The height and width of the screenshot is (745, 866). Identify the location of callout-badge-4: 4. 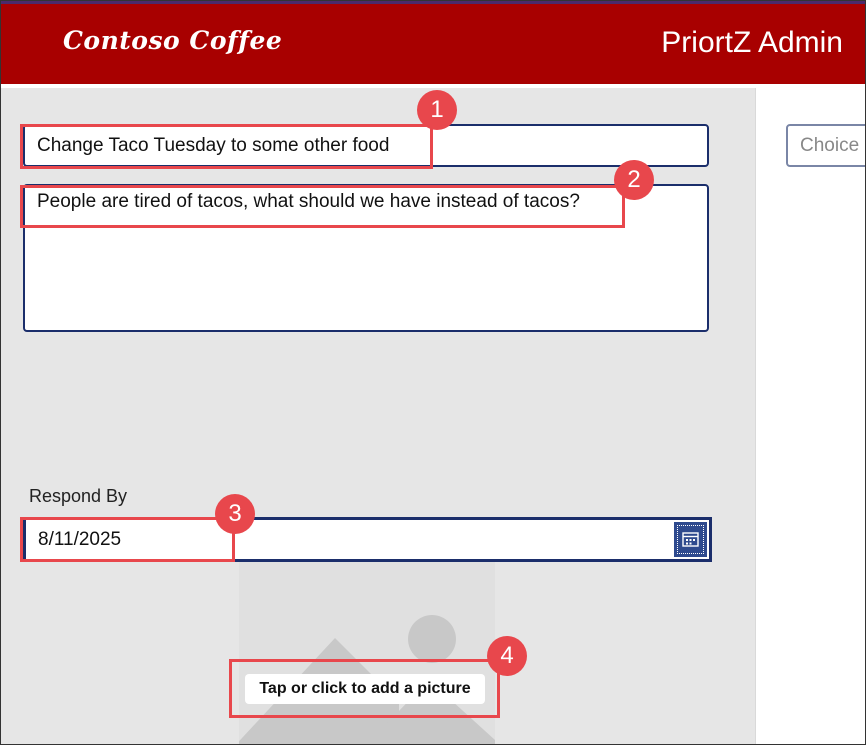
(507, 656).